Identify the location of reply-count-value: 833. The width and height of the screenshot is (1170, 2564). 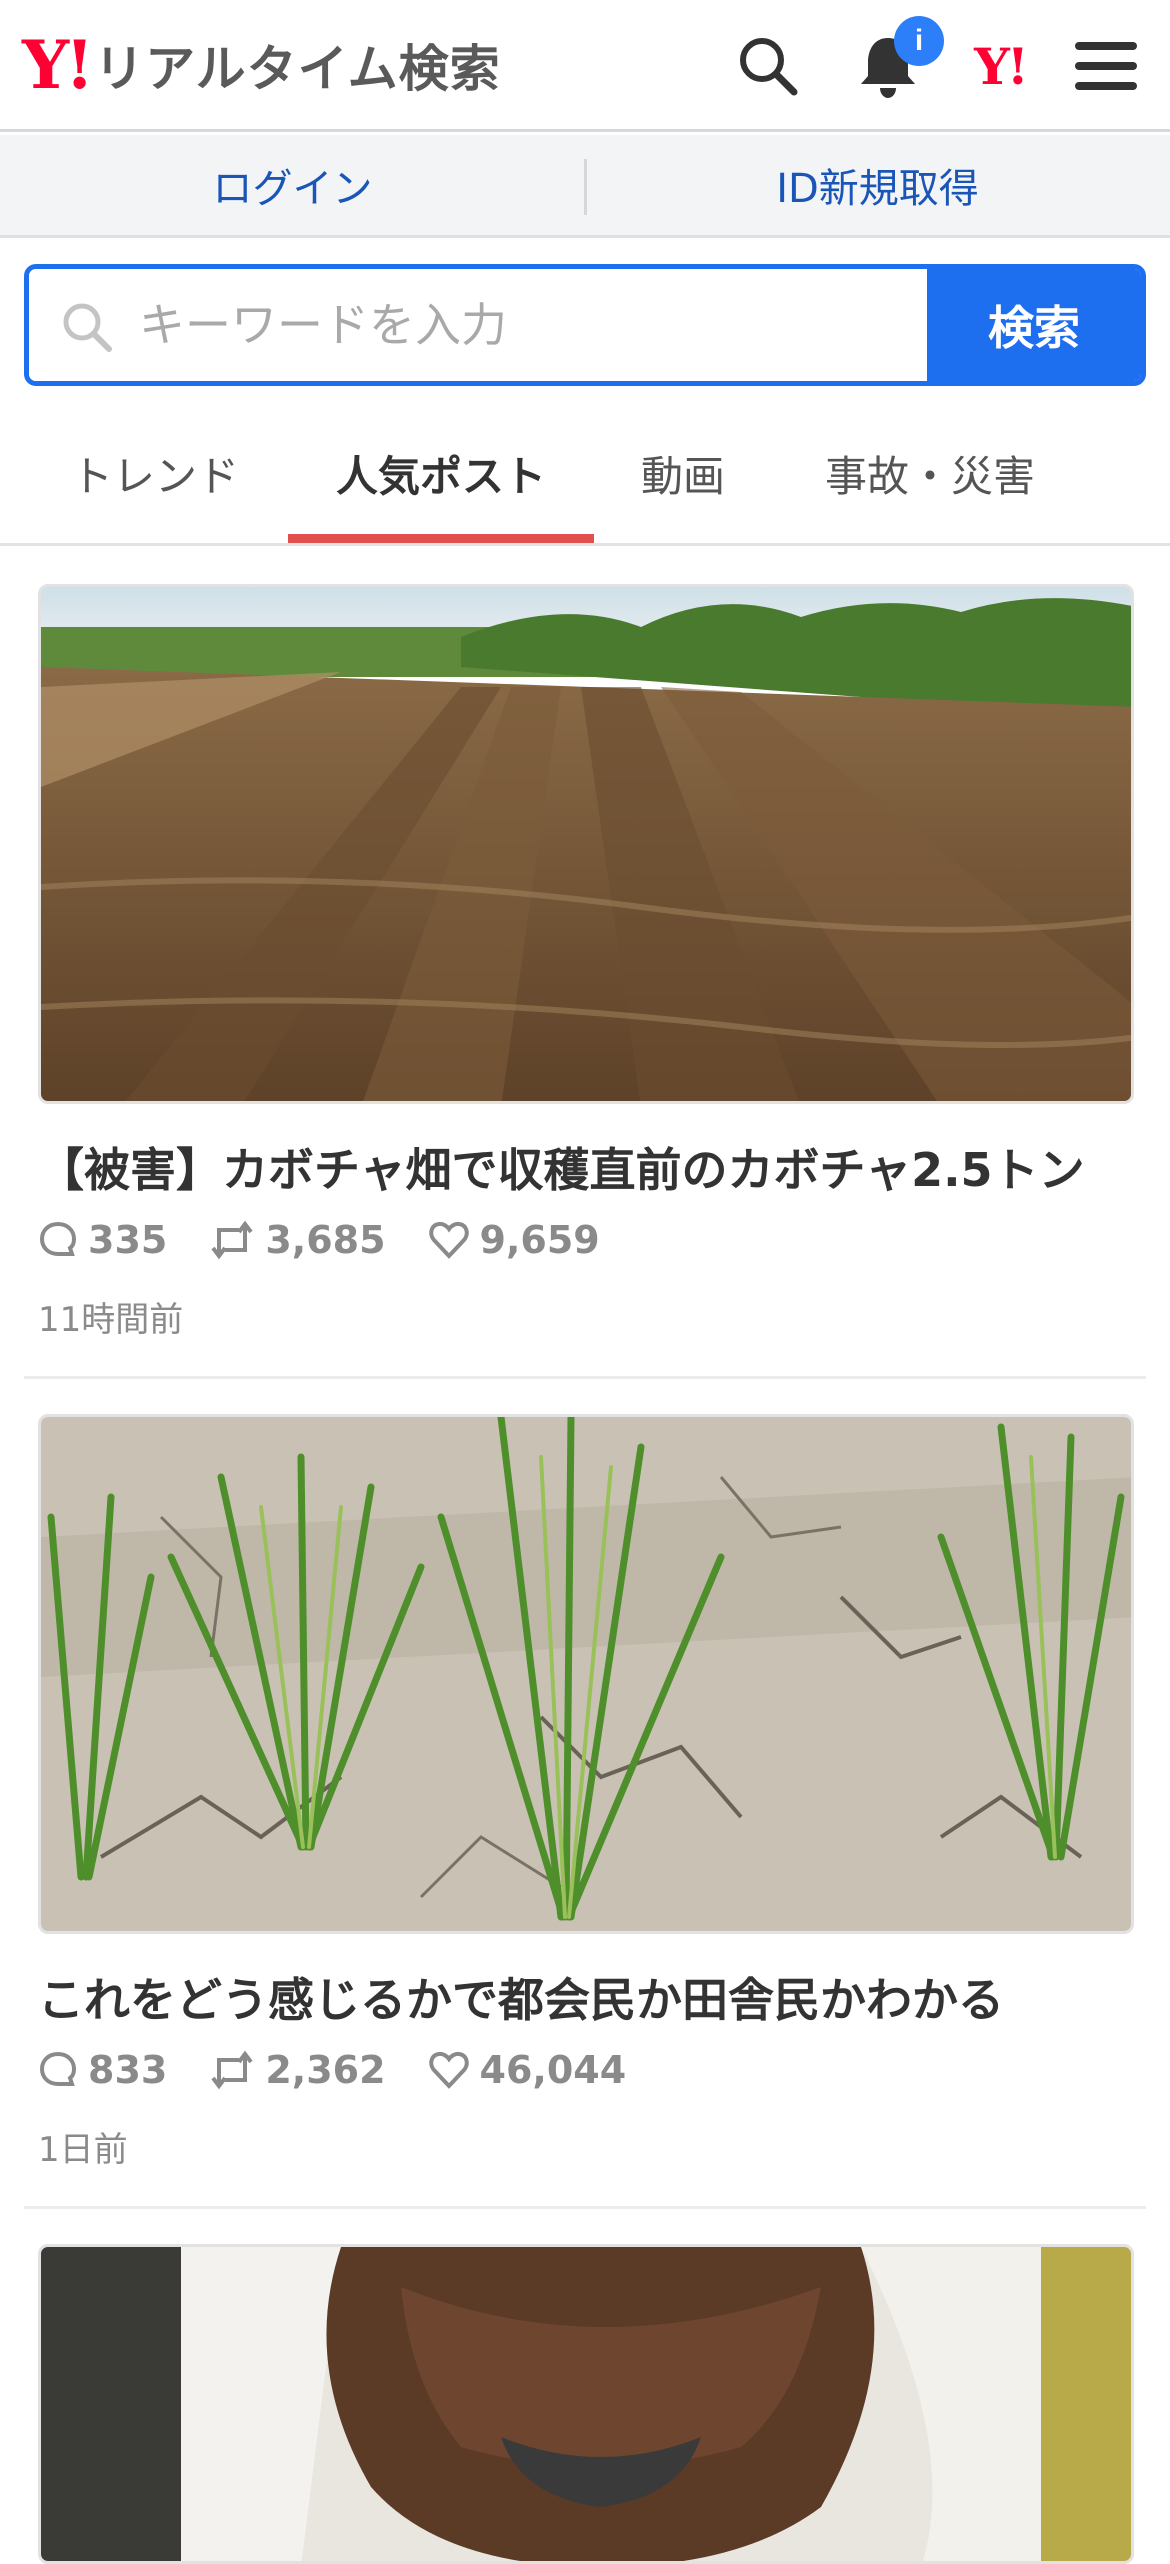
(128, 2070).